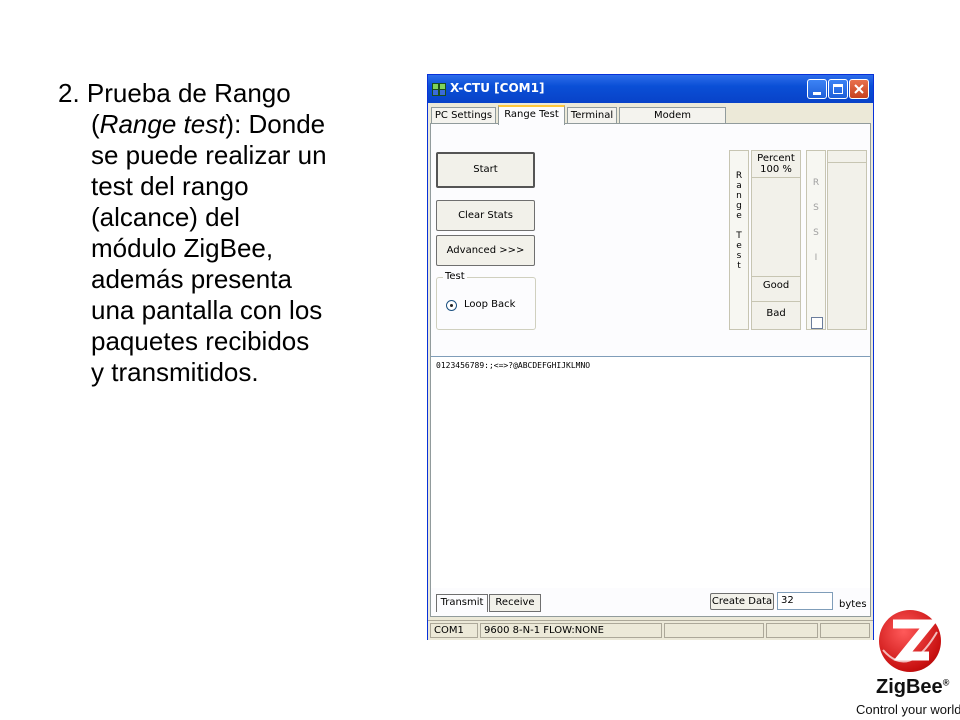 The width and height of the screenshot is (960, 720). What do you see at coordinates (485, 215) in the screenshot?
I see `clear-stats-button: Clear Stats` at bounding box center [485, 215].